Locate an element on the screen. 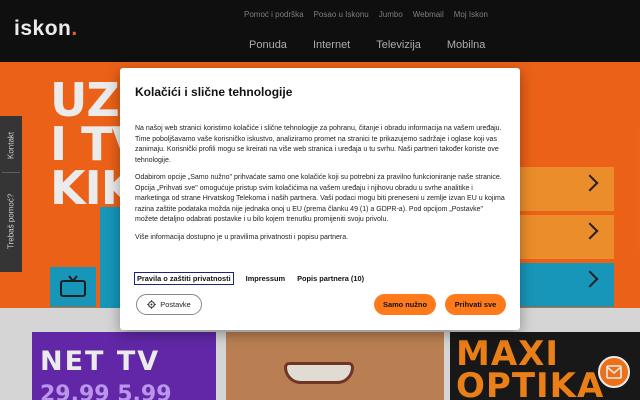 The height and width of the screenshot is (400, 640). necessary-only-label: Samo nužno is located at coordinates (405, 304).